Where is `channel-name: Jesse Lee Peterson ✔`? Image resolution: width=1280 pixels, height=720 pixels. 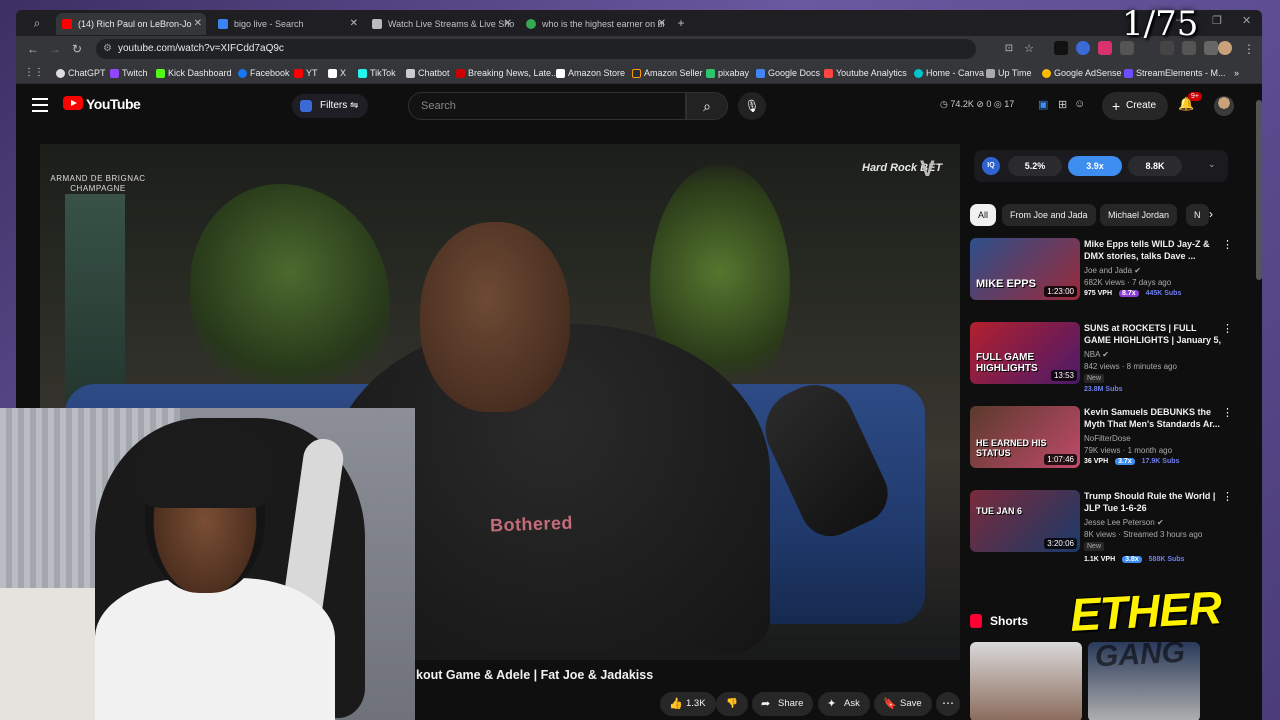
channel-name: Jesse Lee Peterson ✔ is located at coordinates (1124, 522).